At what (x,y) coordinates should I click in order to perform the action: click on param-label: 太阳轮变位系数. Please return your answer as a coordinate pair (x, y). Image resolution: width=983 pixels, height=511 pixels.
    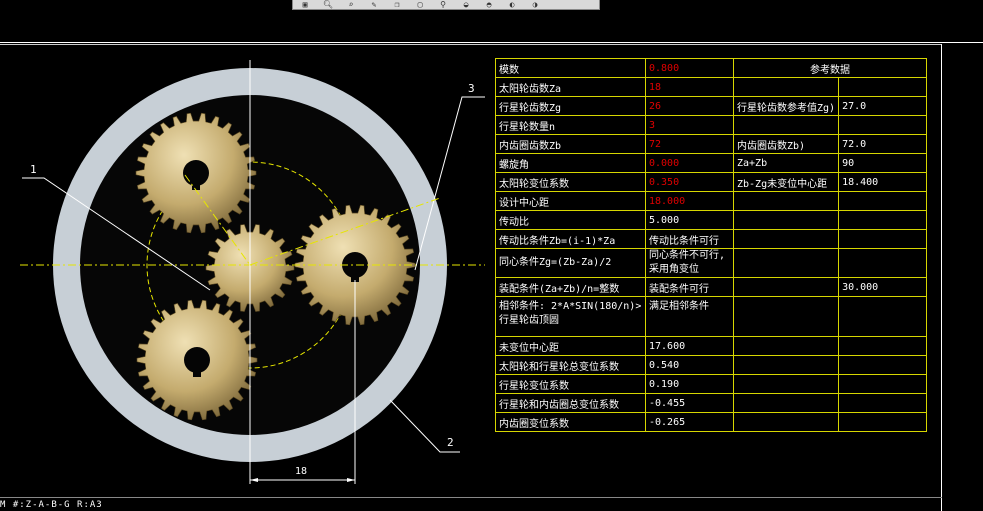
    Looking at the image, I should click on (570, 182).